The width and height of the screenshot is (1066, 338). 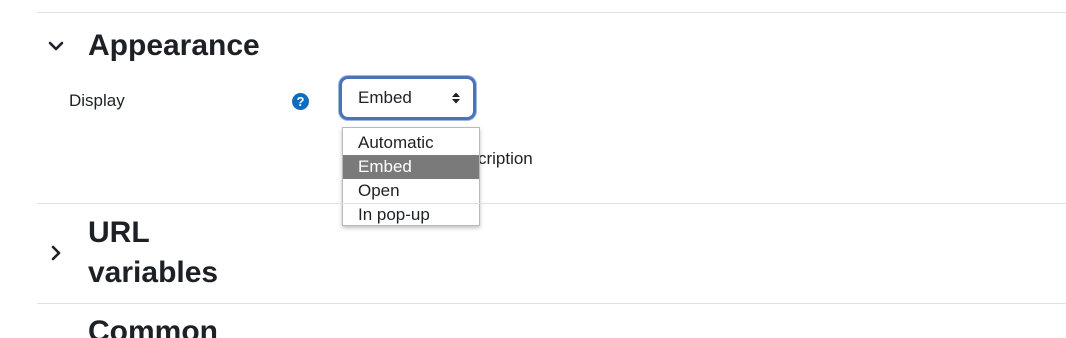 I want to click on url-variables-title-line2: variables, so click(x=153, y=272).